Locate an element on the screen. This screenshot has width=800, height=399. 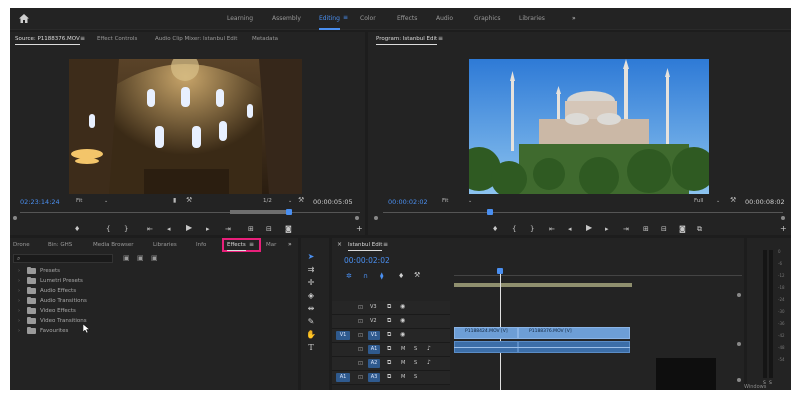
mark-out-icon: } is located at coordinates (126, 229).